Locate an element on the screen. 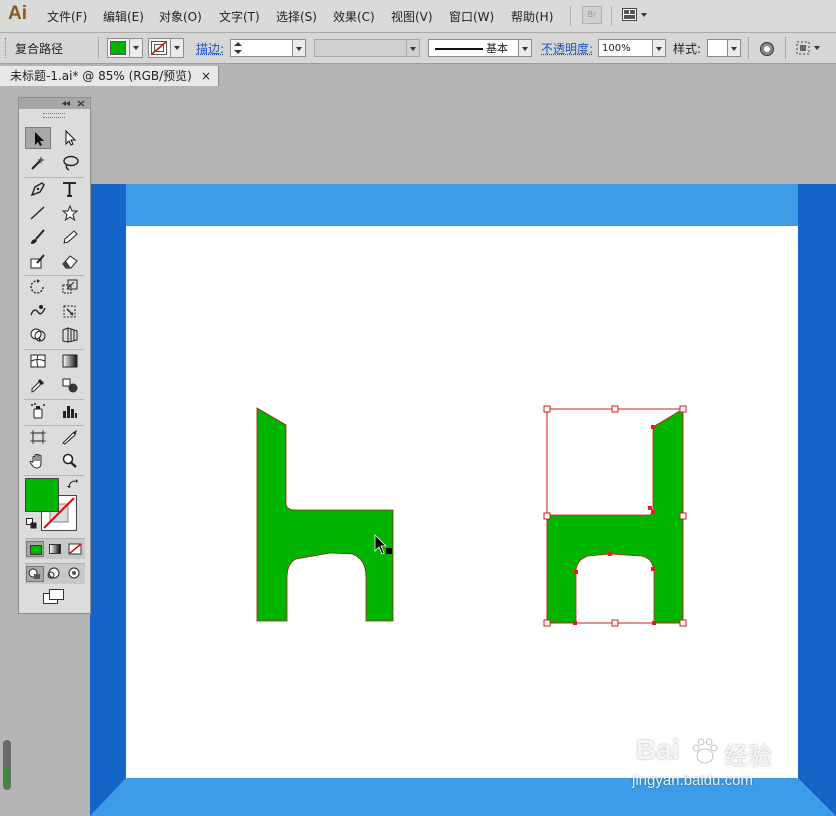  paintbrush-tool-button is located at coordinates (38, 237).